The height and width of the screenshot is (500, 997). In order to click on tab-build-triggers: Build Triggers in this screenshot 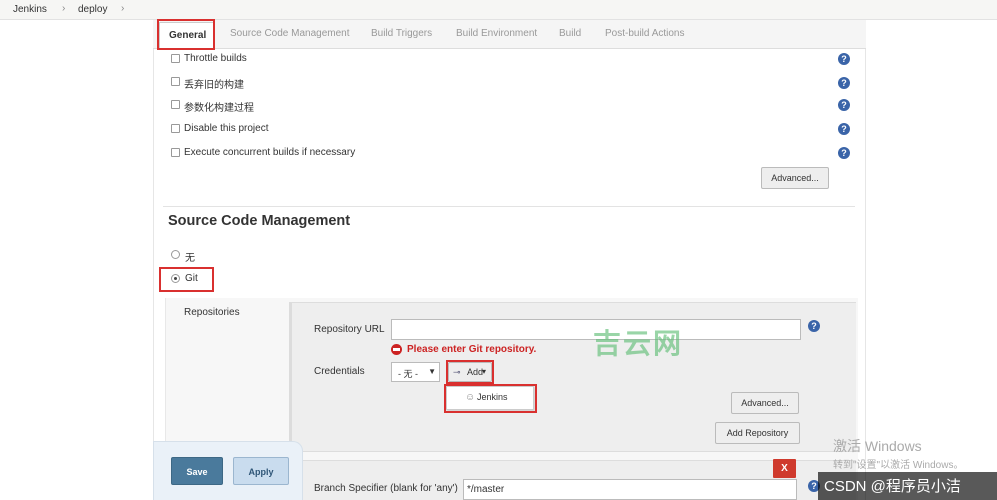, I will do `click(401, 33)`.